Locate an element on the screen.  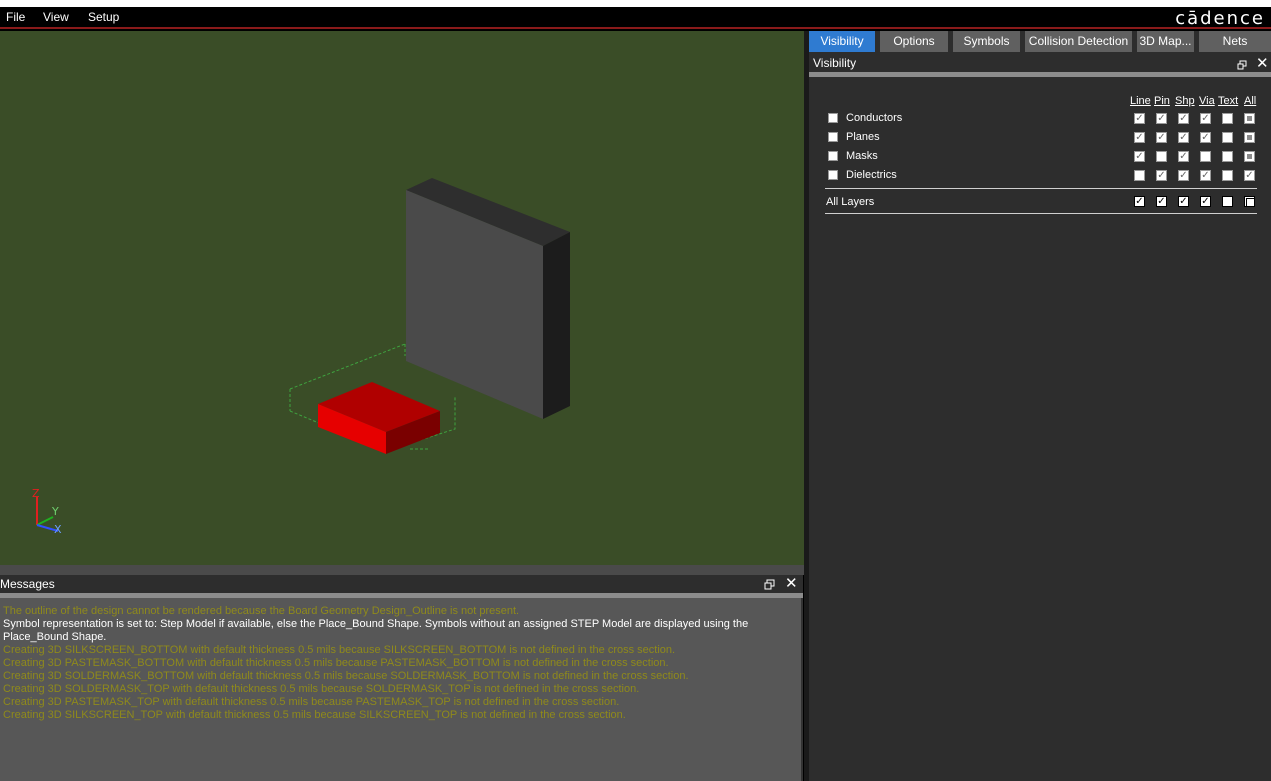
menu-bar: File View Setup cādence is located at coordinates (635, 18).